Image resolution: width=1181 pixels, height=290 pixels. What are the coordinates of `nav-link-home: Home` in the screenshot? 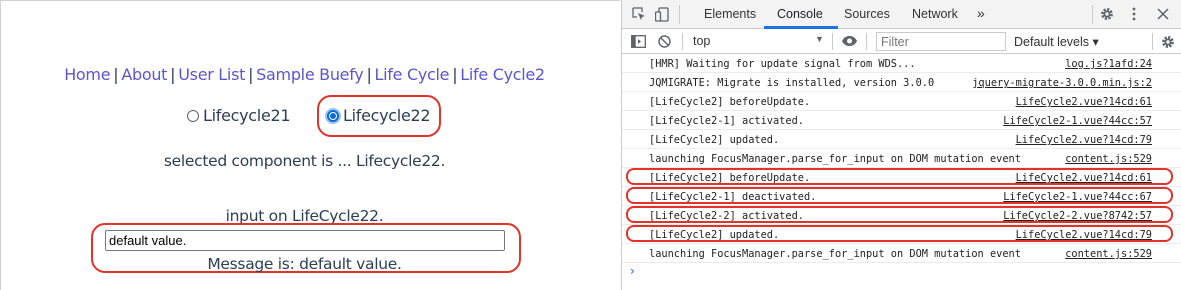 It's located at (87, 74).